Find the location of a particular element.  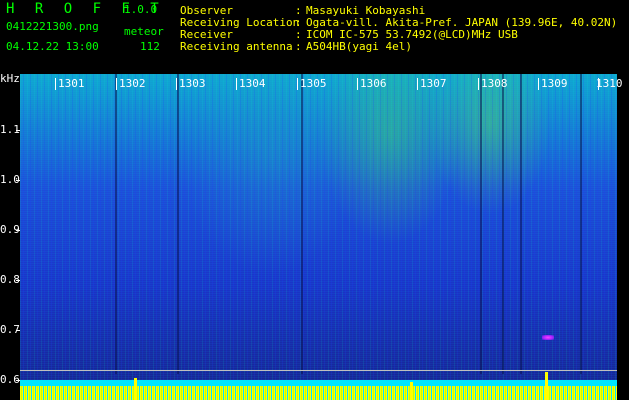

x-tick-label: 1308 is located at coordinates (494, 83).